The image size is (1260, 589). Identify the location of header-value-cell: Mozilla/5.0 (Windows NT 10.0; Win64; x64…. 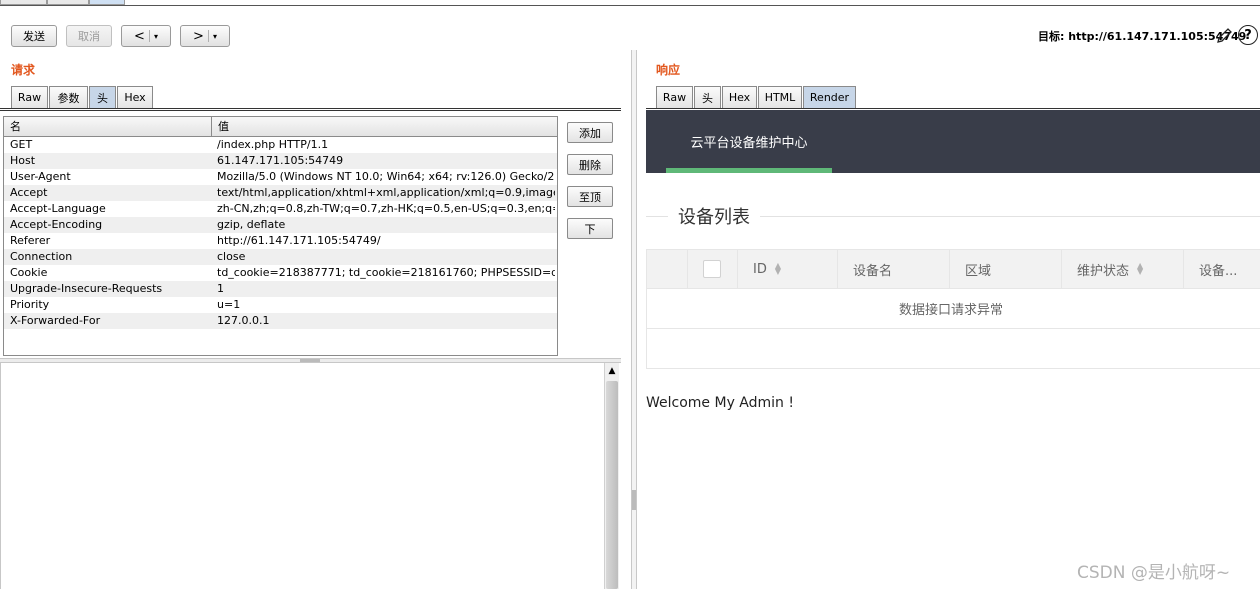
(386, 177).